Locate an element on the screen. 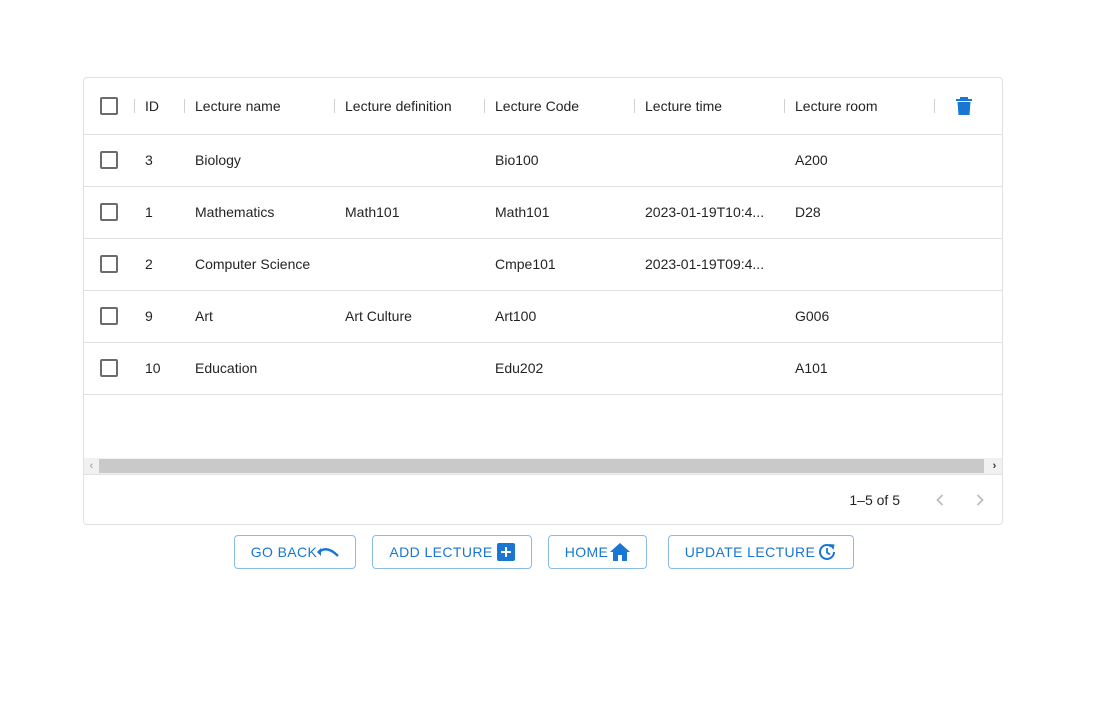  table-row: 9 Art Art Culture Art100 G006 is located at coordinates (543, 317).